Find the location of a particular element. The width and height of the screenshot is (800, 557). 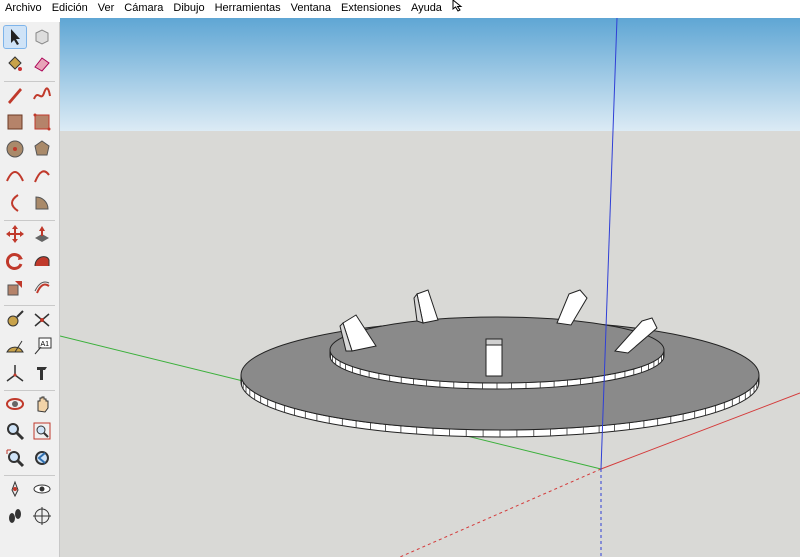

svg-text: A1 is located at coordinates (45, 344).